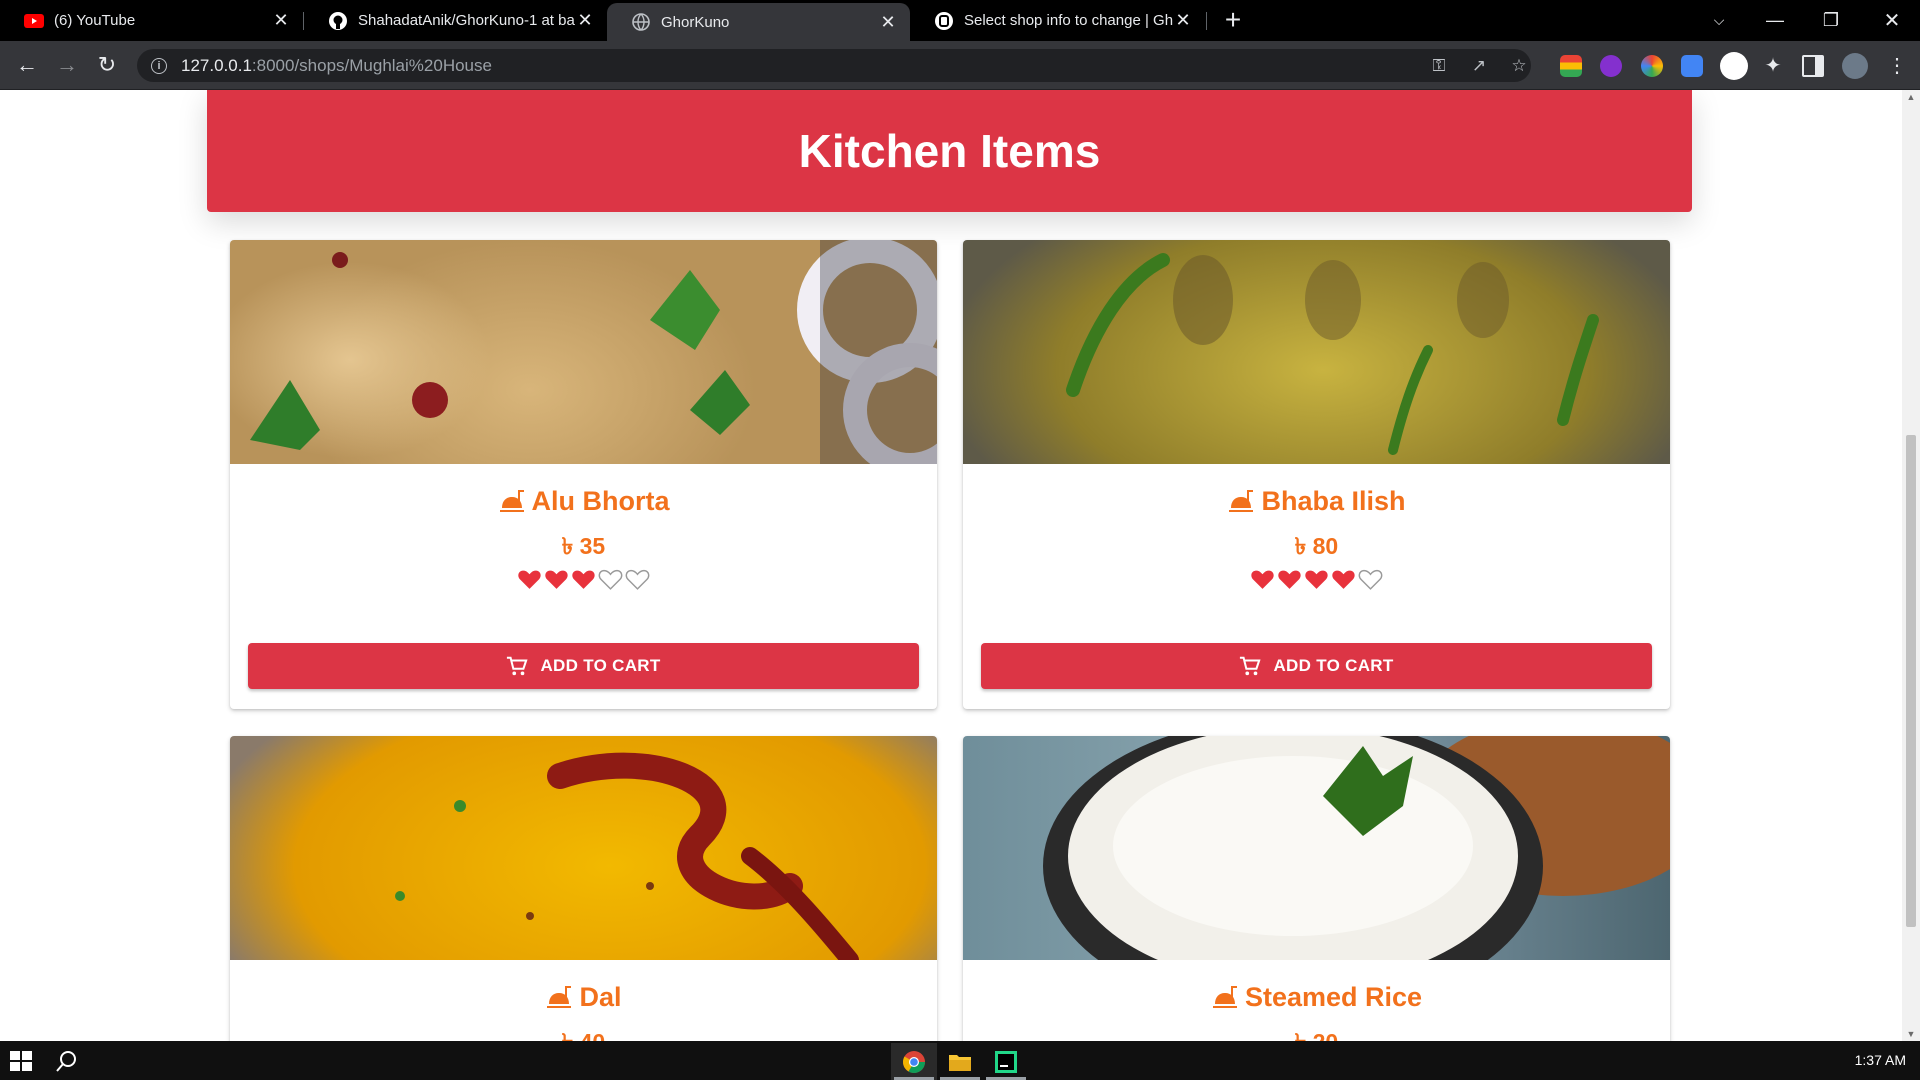 Image resolution: width=1920 pixels, height=1080 pixels. I want to click on search-icon, so click(67, 1061).